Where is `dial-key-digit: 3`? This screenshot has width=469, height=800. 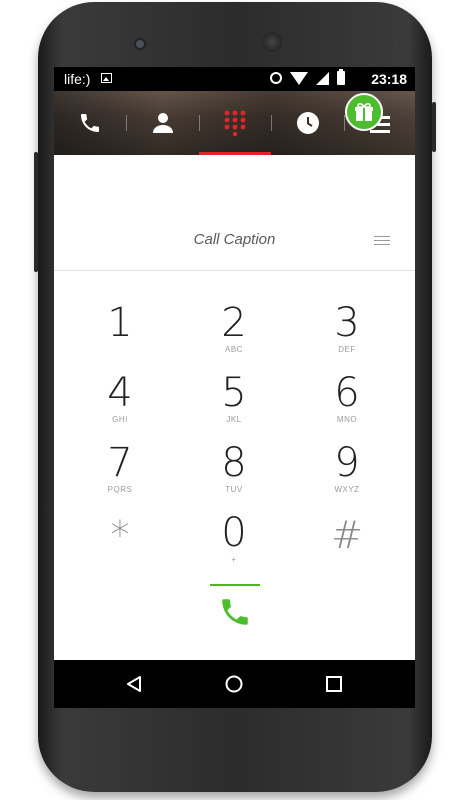
dial-key-digit: 3 is located at coordinates (347, 323).